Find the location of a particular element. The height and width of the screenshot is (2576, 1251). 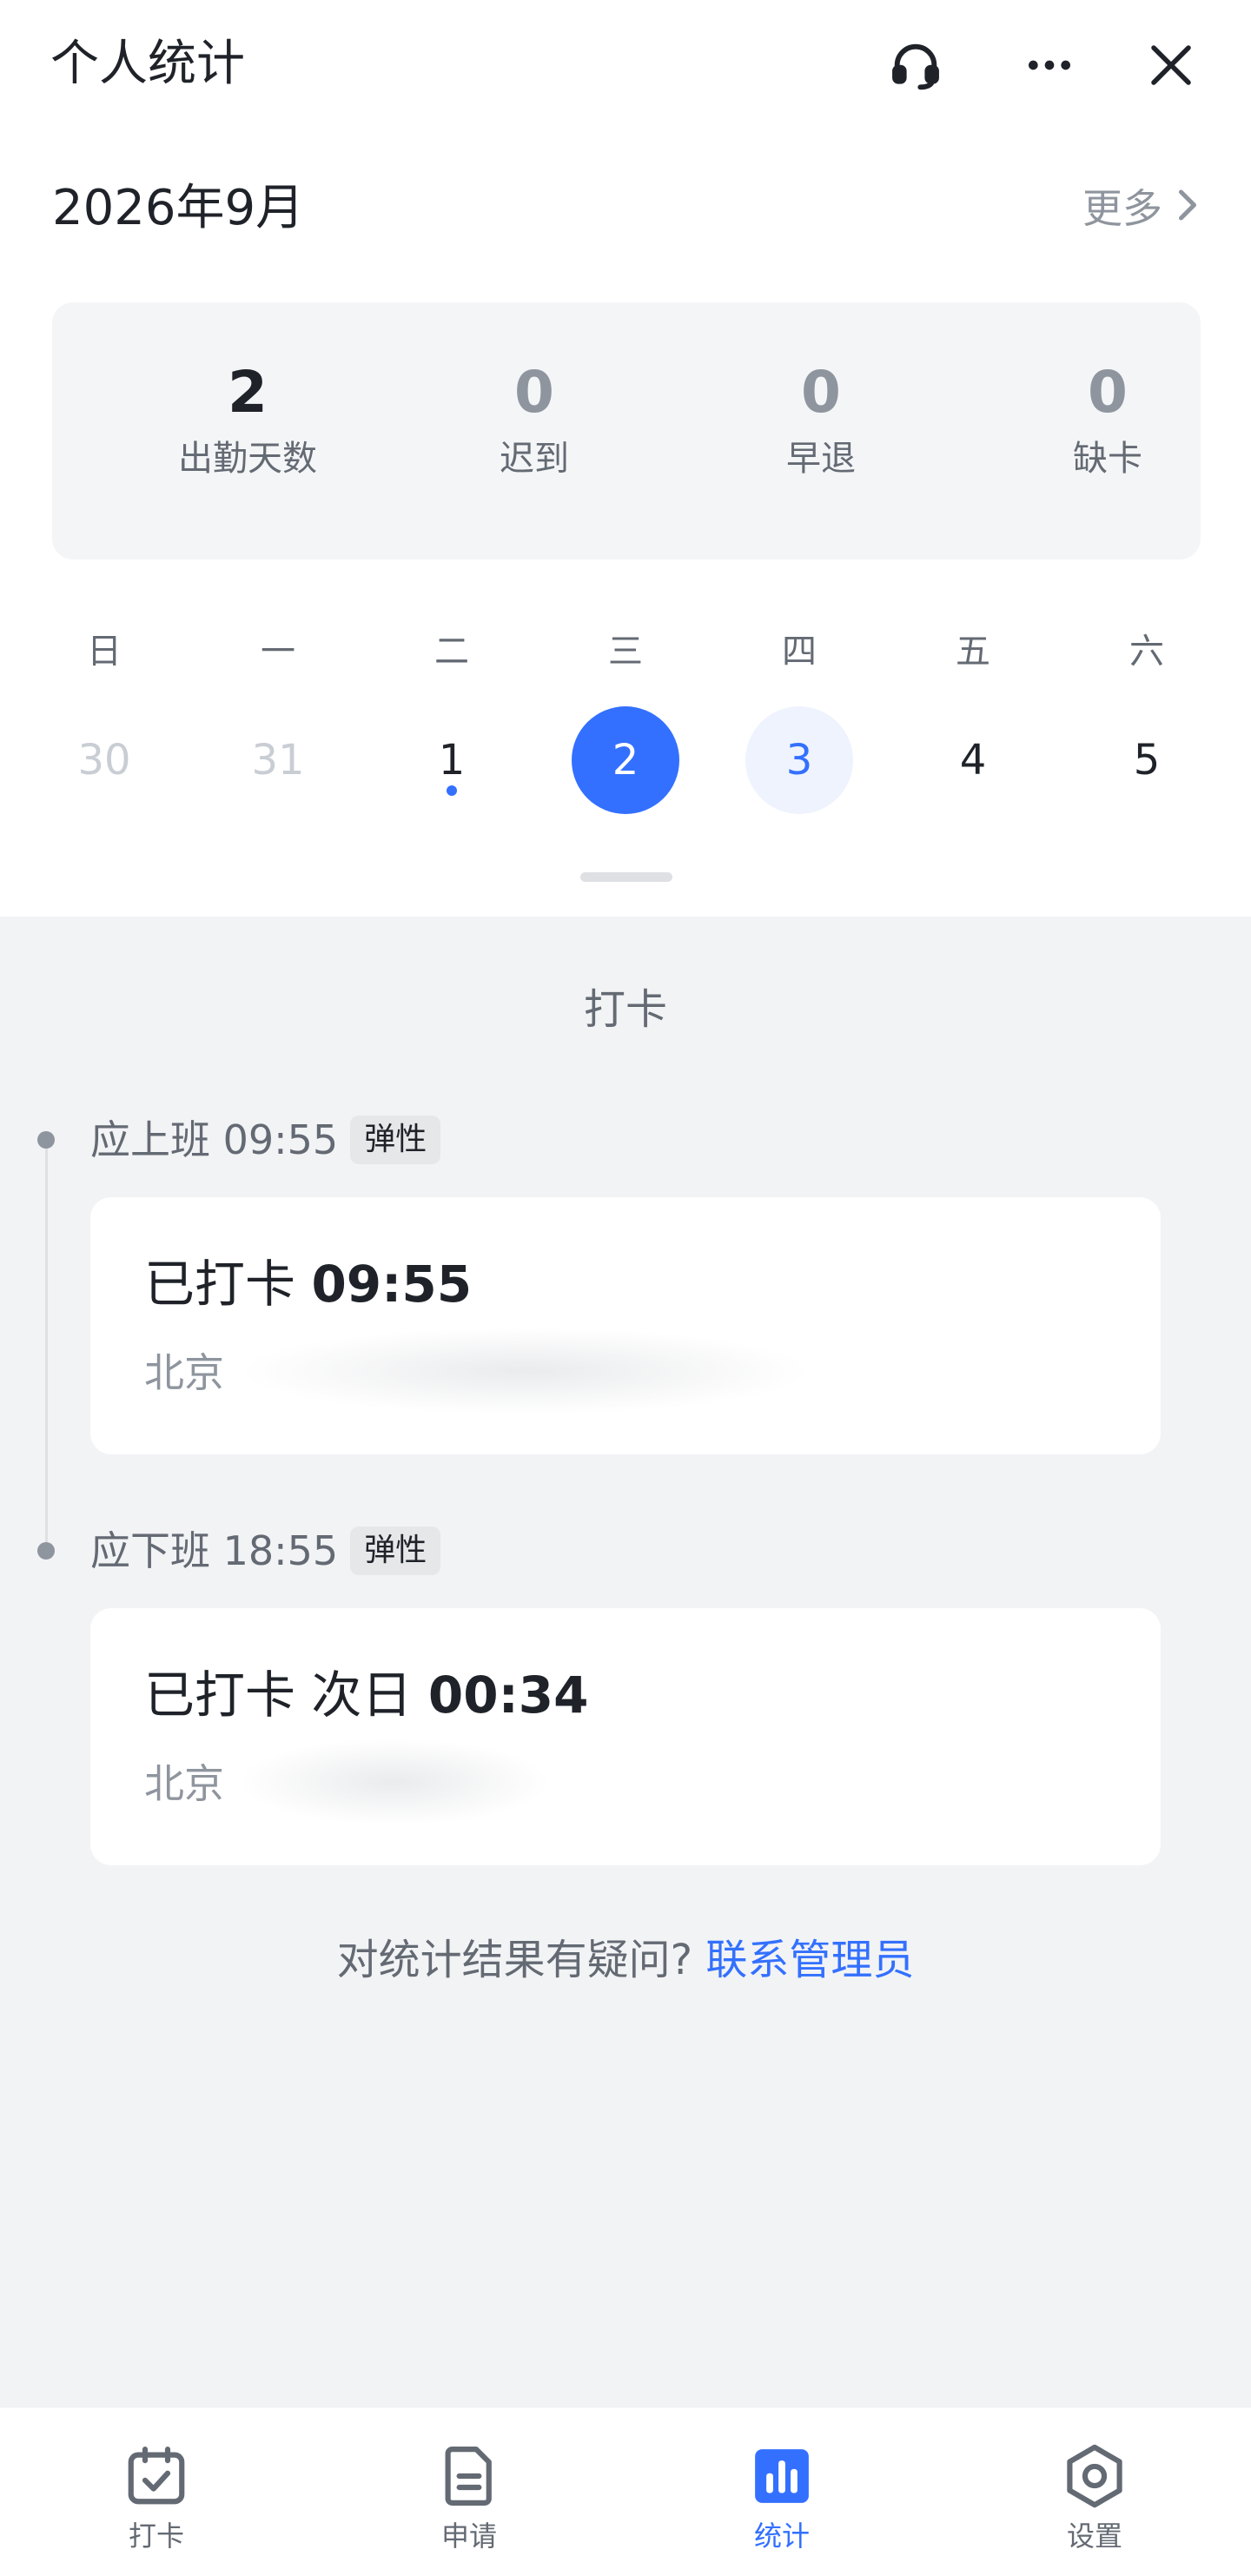

more-label: 更多 is located at coordinates (1122, 208).